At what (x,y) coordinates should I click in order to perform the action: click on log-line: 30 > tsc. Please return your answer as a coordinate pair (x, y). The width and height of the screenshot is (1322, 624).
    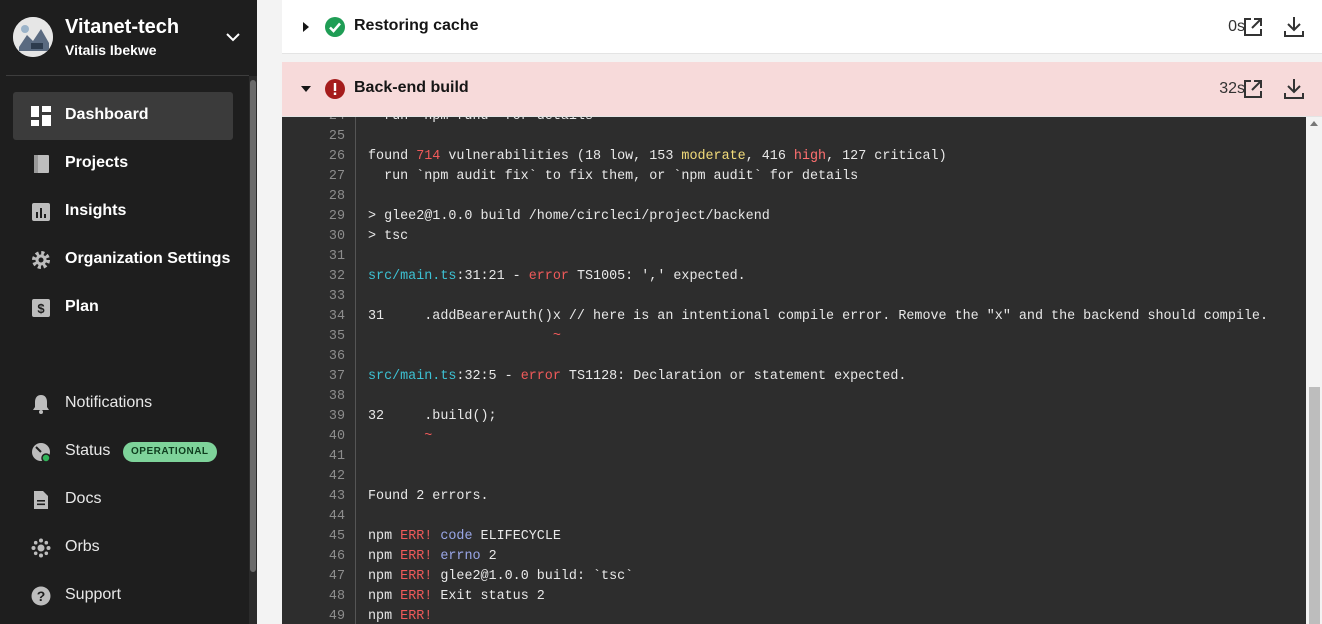
    Looking at the image, I should click on (794, 237).